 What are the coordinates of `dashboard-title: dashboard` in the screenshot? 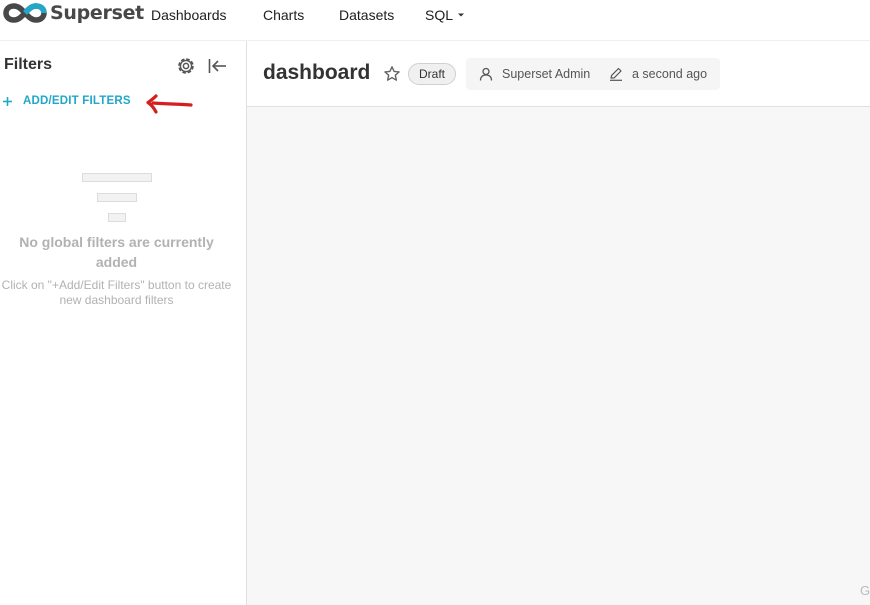 It's located at (316, 73).